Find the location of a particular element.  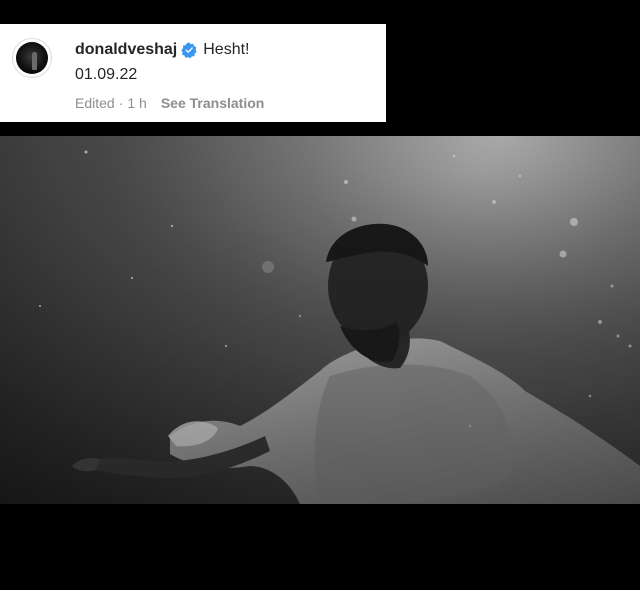

caption-line: donaldveshaj Hesht! is located at coordinates (162, 50).